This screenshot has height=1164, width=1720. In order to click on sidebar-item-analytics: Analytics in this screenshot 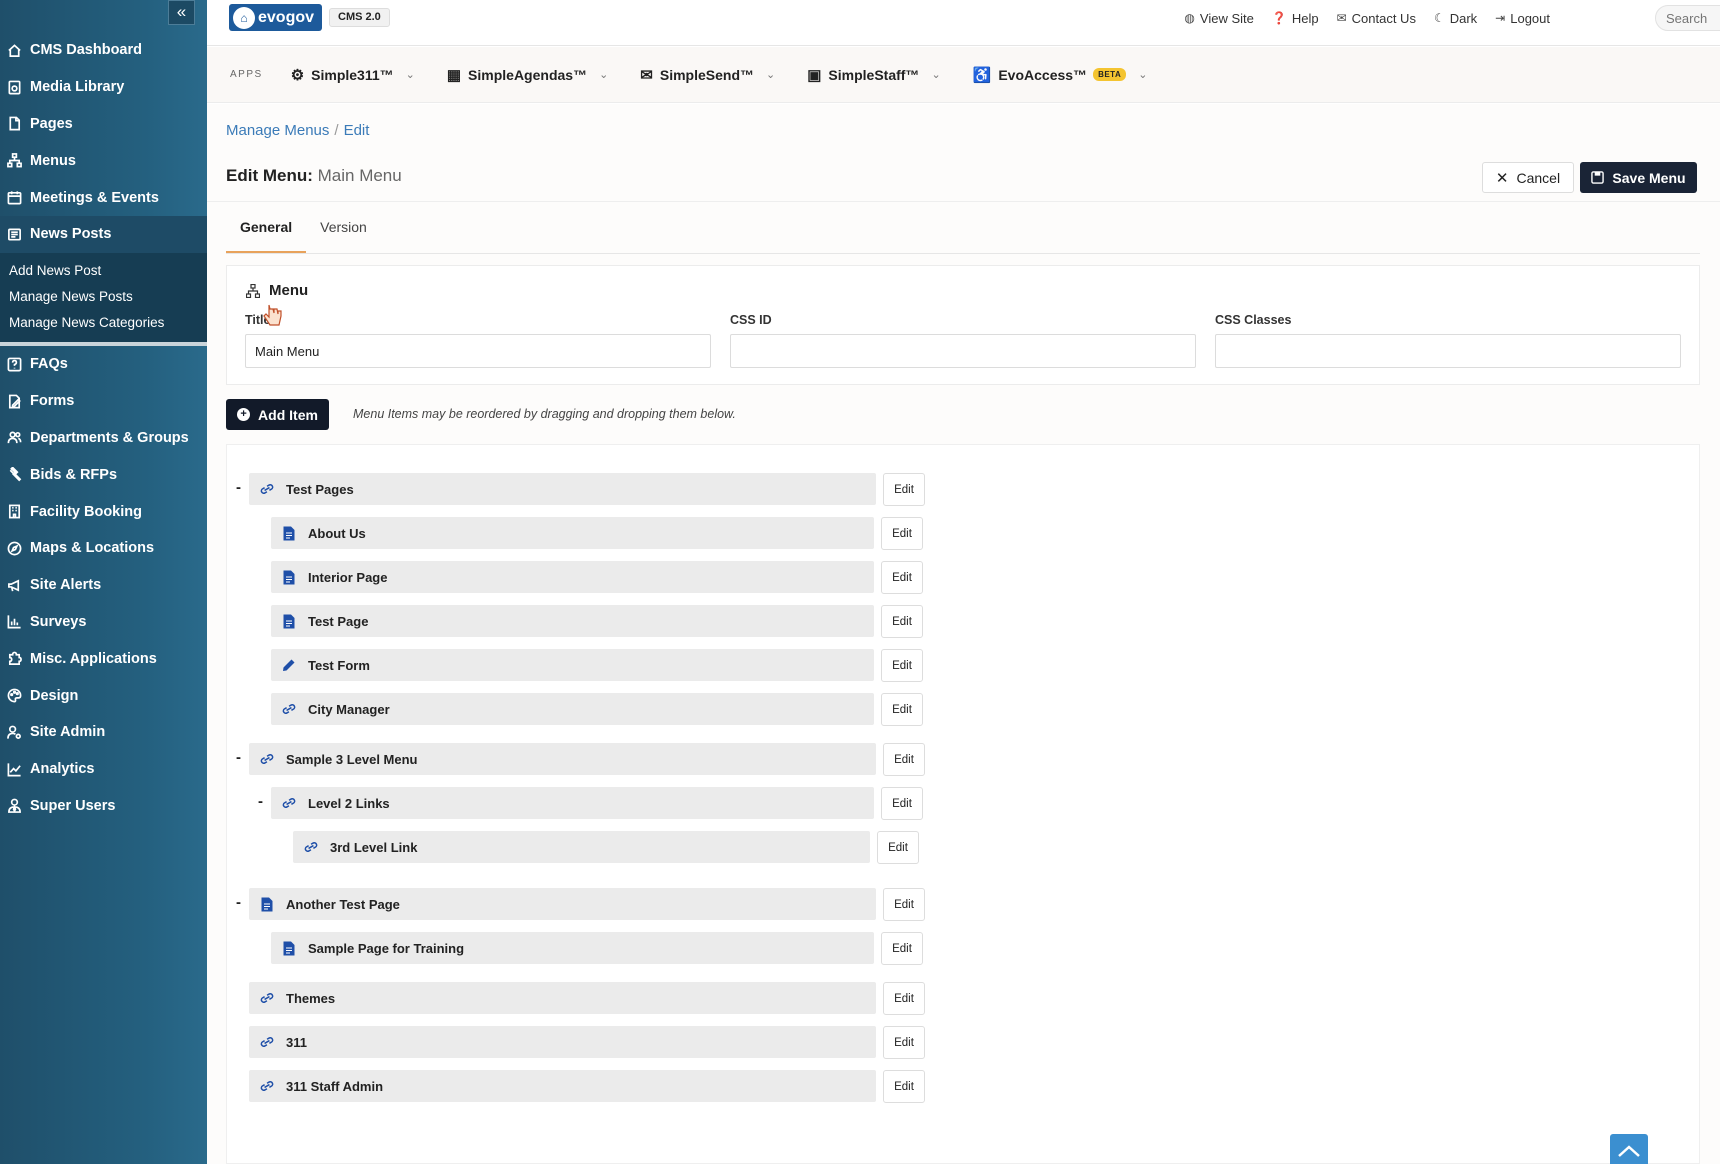, I will do `click(103, 769)`.